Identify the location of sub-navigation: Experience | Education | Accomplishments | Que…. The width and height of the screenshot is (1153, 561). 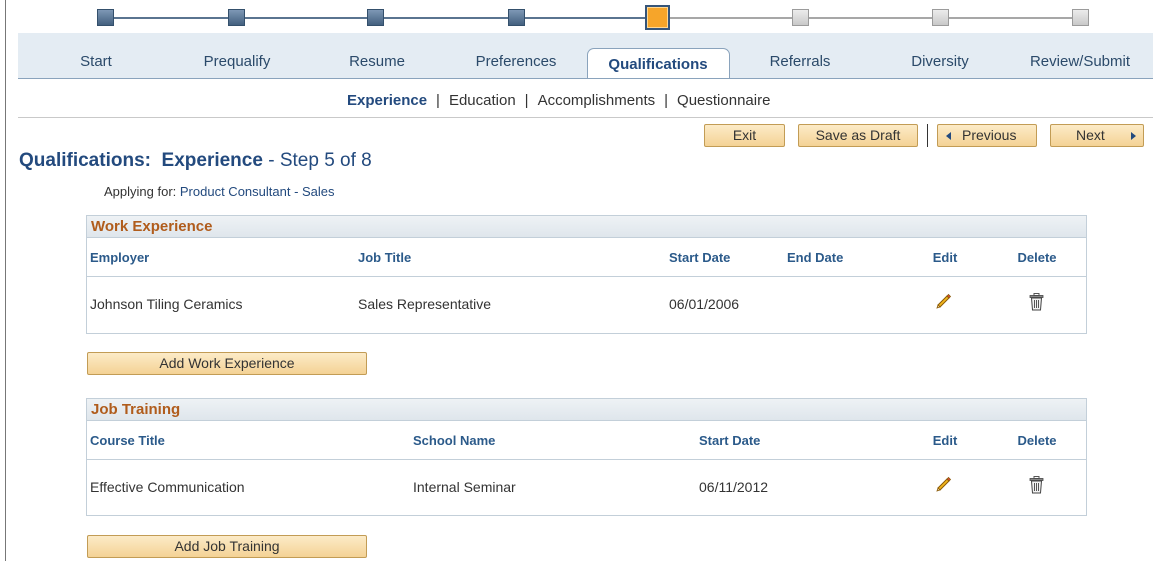
(558, 100).